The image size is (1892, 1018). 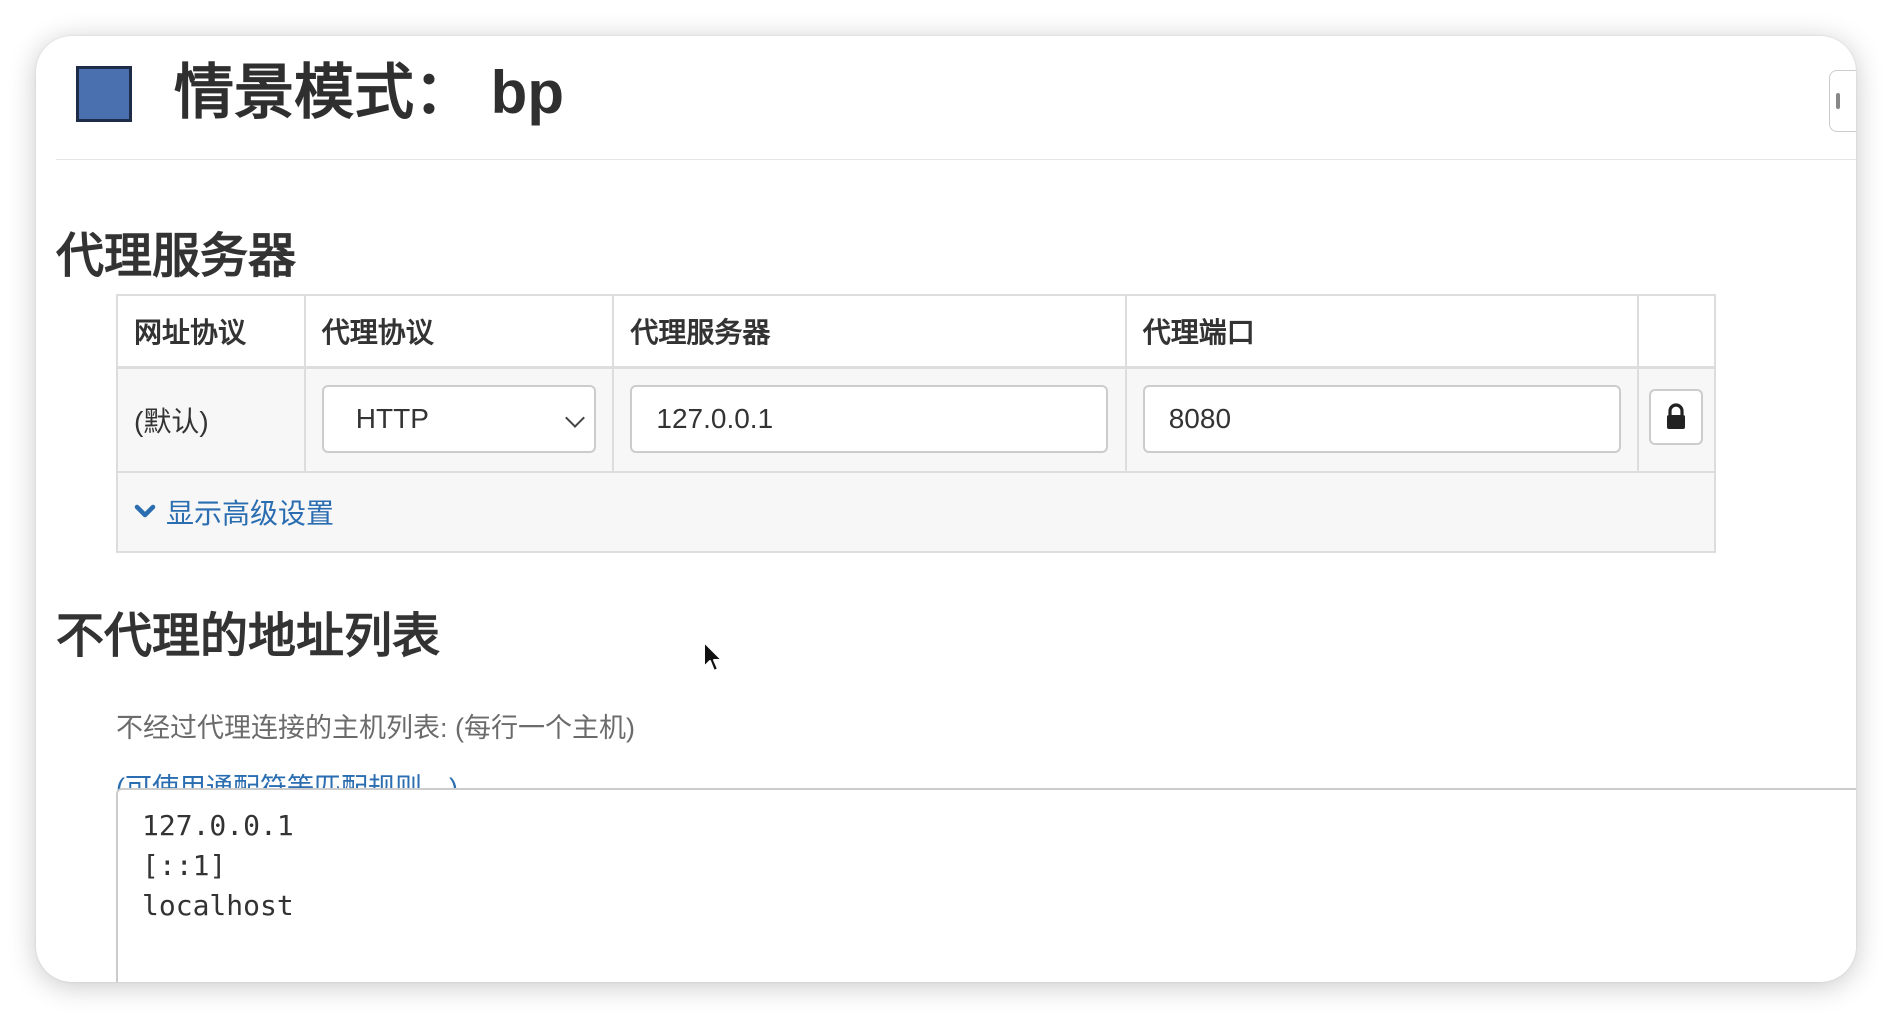 I want to click on bypass-entry: localhost, so click(x=218, y=905).